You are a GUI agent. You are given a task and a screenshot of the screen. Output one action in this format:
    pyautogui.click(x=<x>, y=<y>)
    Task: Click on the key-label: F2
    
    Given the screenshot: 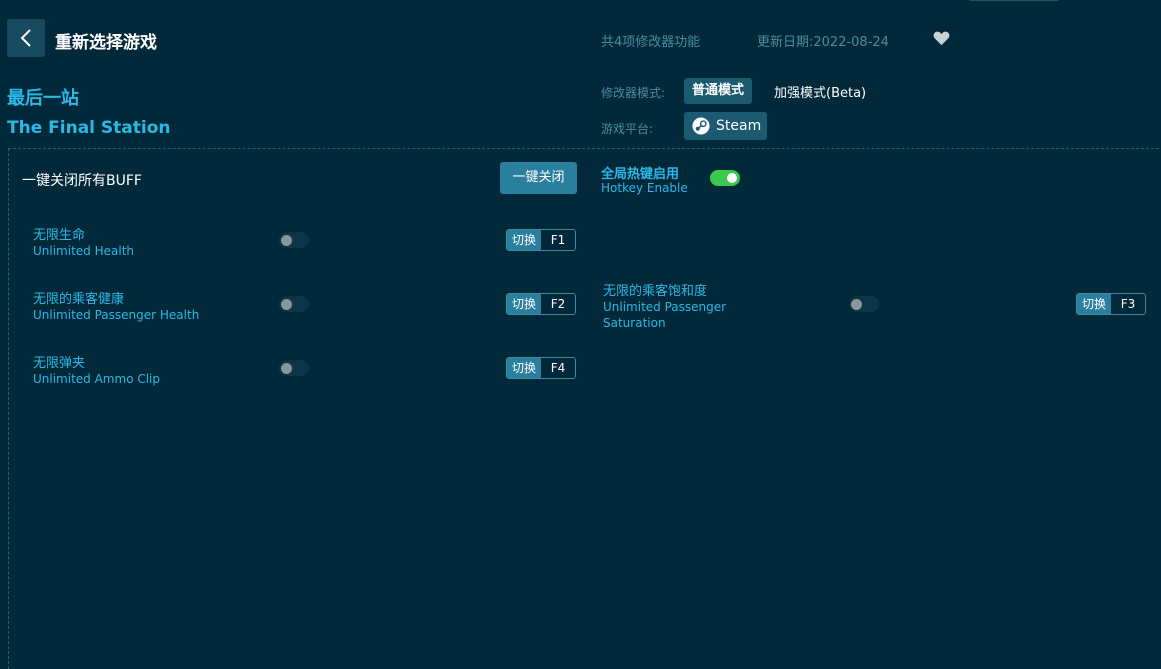 What is the action you would take?
    pyautogui.click(x=558, y=304)
    